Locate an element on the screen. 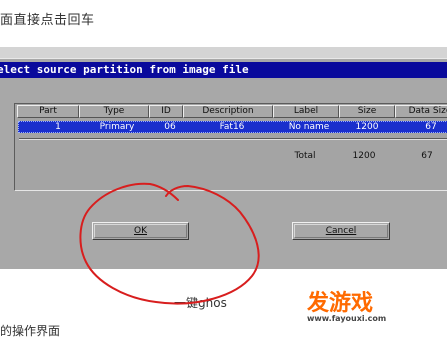  dialog-title: elect source partition from image file is located at coordinates (124, 69).